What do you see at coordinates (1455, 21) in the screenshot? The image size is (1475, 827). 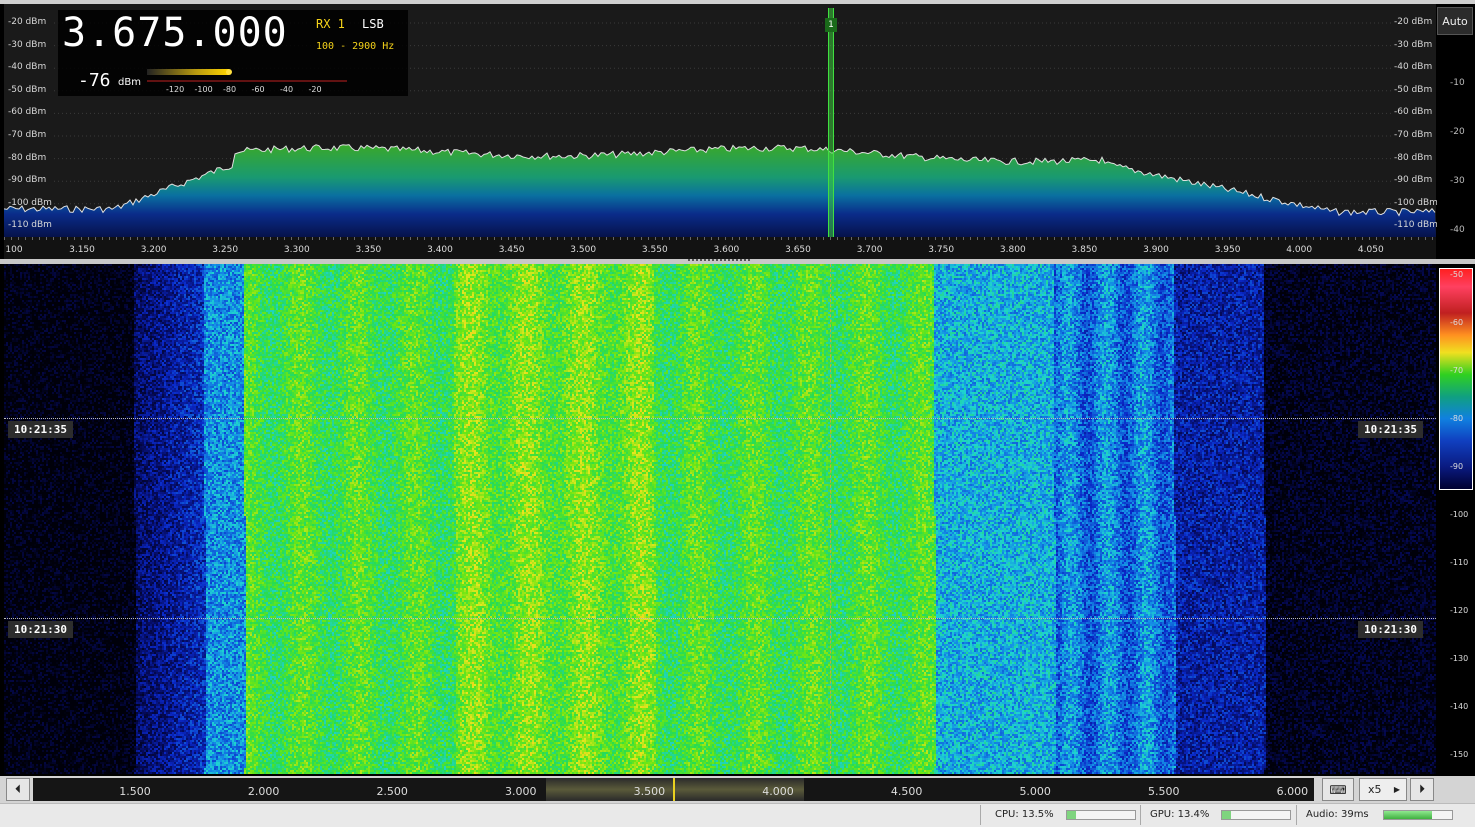 I see `auto-button: Auto` at bounding box center [1455, 21].